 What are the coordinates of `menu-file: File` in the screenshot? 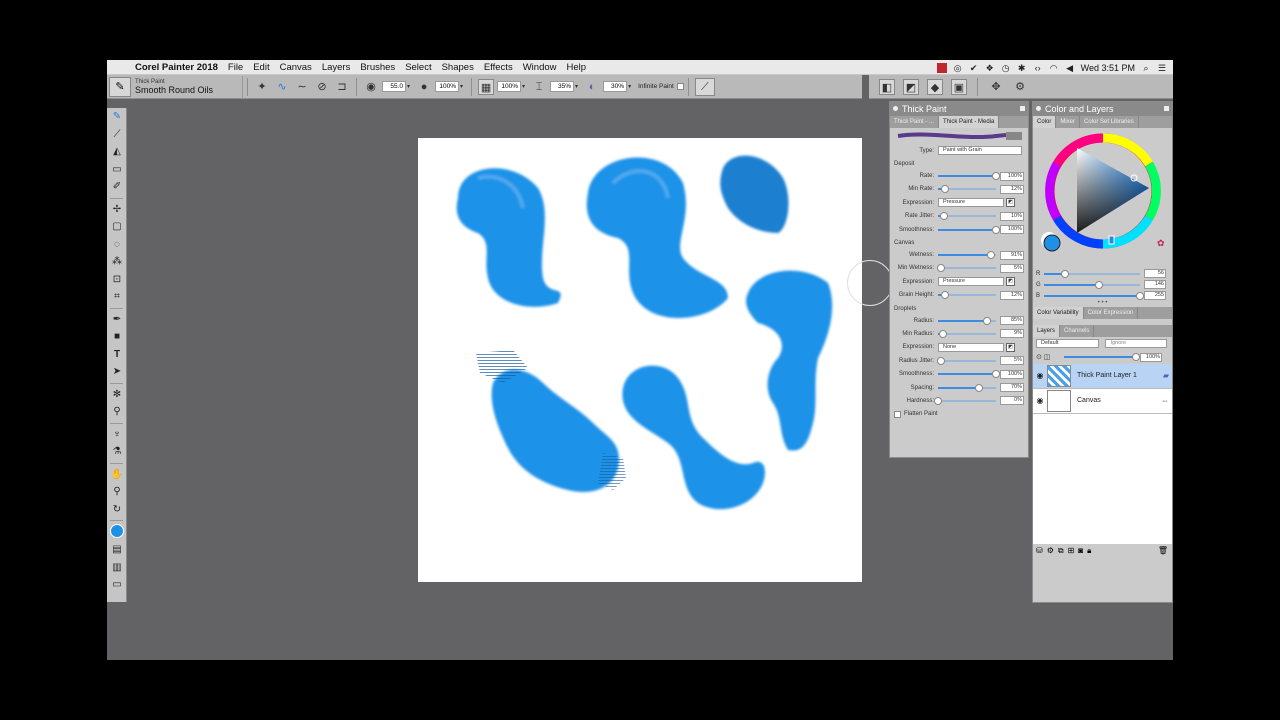 It's located at (235, 67).